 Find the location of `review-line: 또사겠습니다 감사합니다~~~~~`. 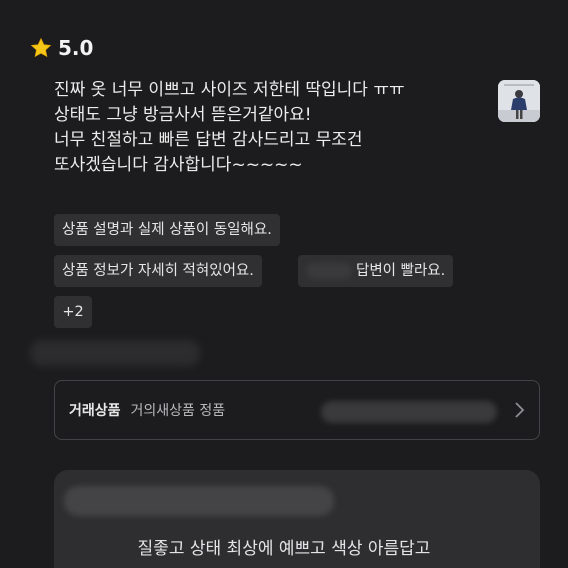

review-line: 또사겠습니다 감사합니다~~~~~ is located at coordinates (178, 165).